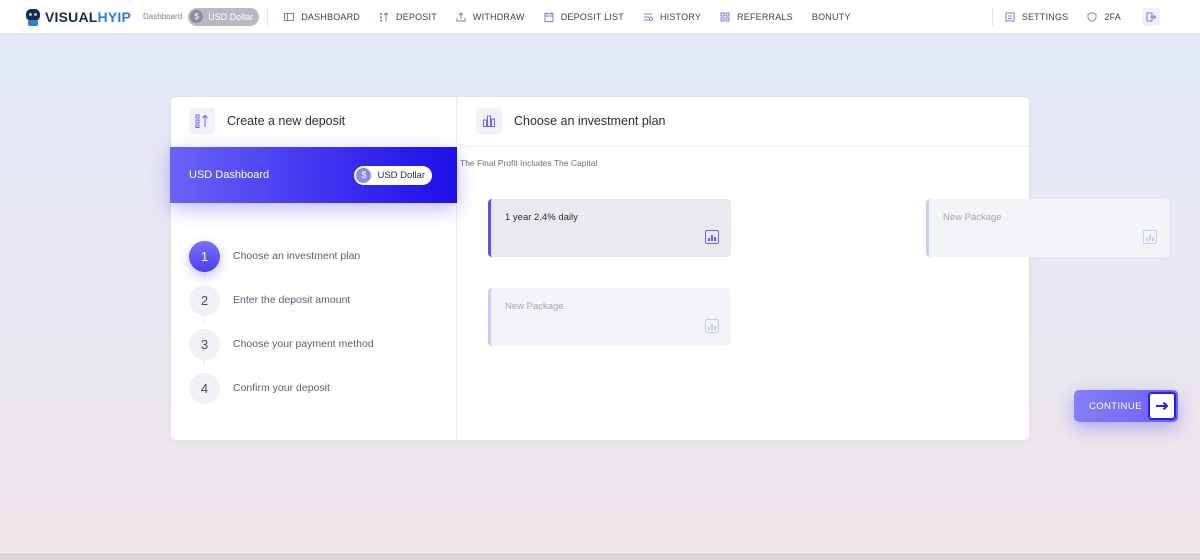  What do you see at coordinates (204, 300) in the screenshot?
I see `step-number: 2` at bounding box center [204, 300].